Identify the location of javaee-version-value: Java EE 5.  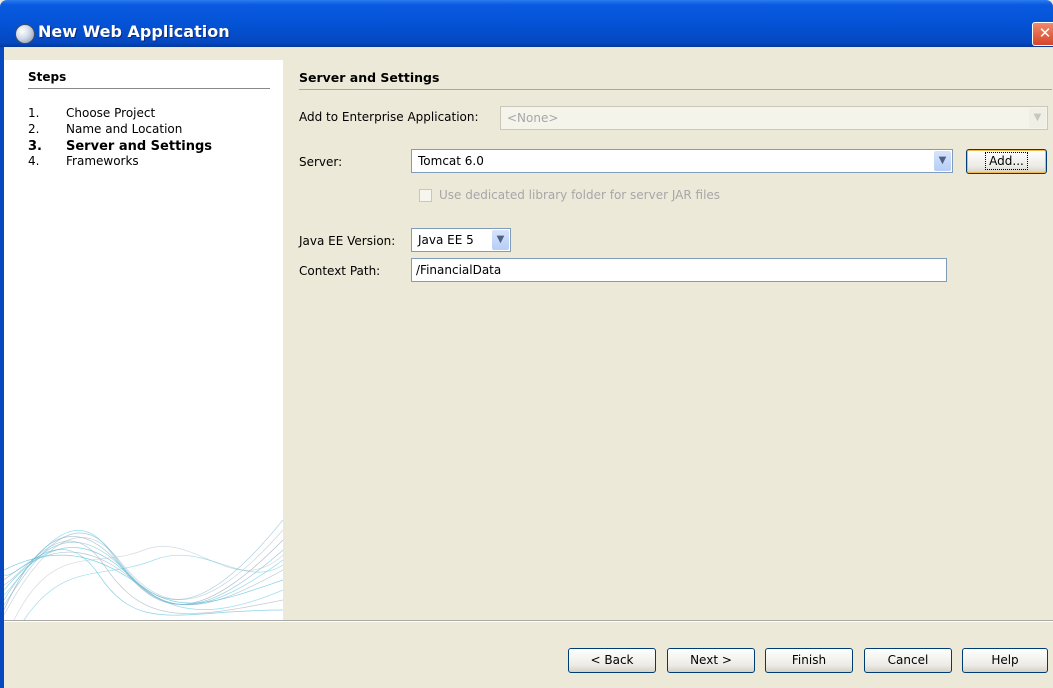
(446, 240).